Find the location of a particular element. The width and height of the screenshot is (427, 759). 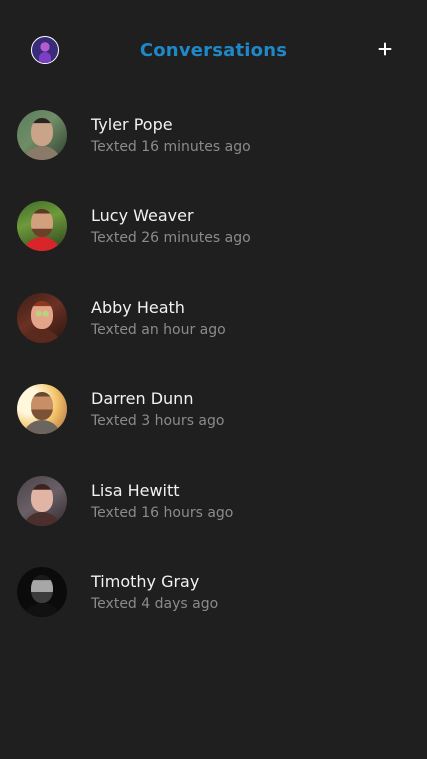

last-message-time: Texted 4 days ago is located at coordinates (155, 603).